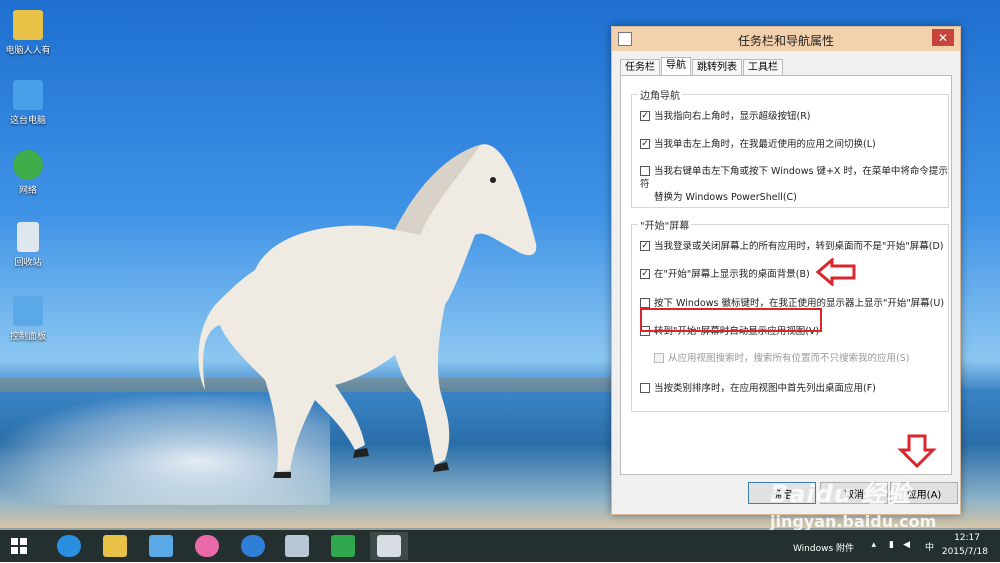  What do you see at coordinates (27, 121) in the screenshot?
I see `desktop-icon-label: 这台电脑` at bounding box center [27, 121].